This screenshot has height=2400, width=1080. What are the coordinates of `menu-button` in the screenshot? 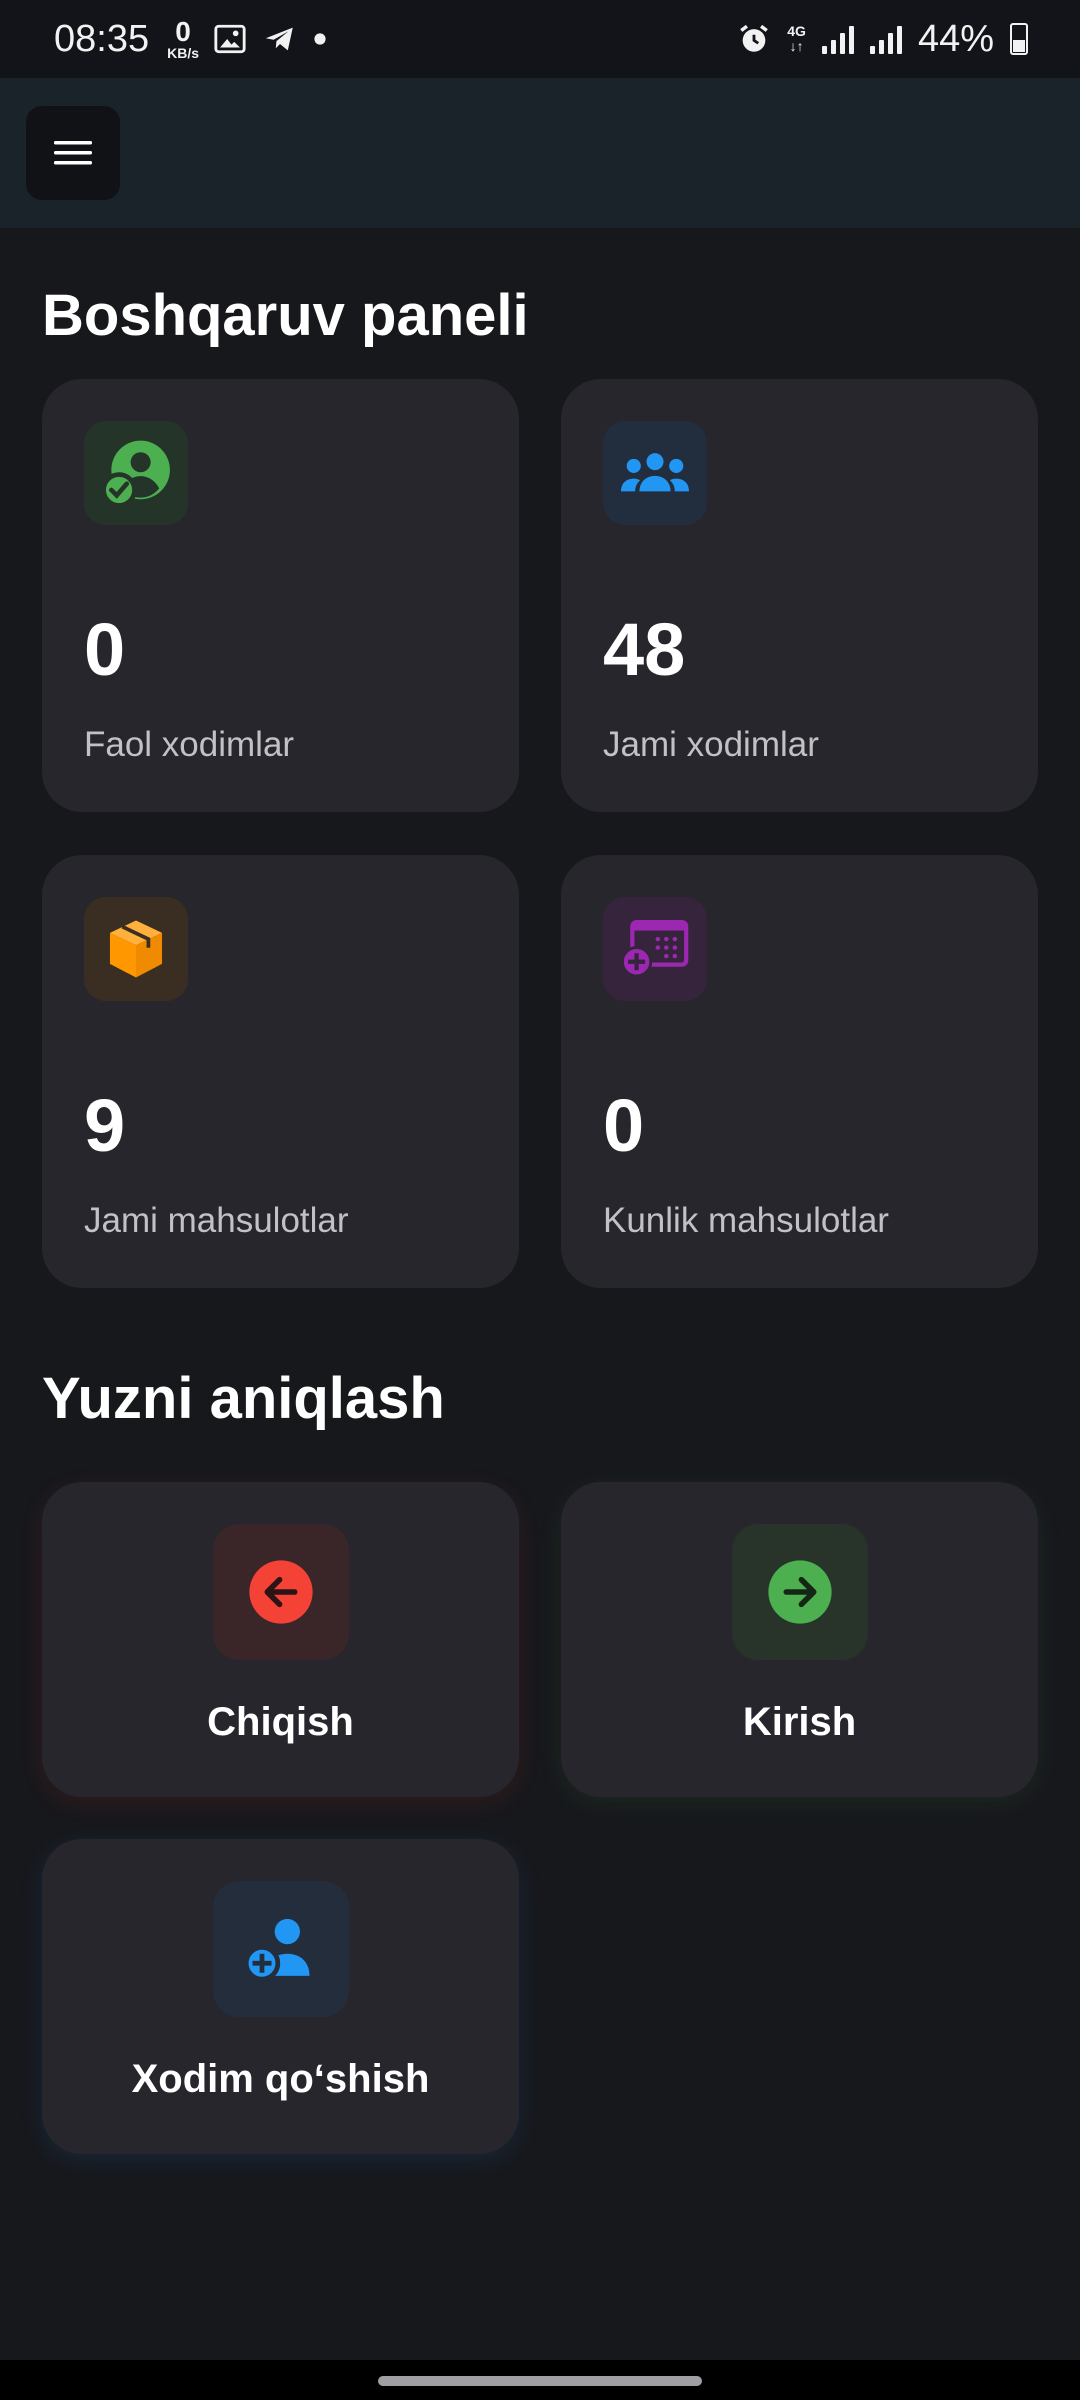 It's located at (73, 153).